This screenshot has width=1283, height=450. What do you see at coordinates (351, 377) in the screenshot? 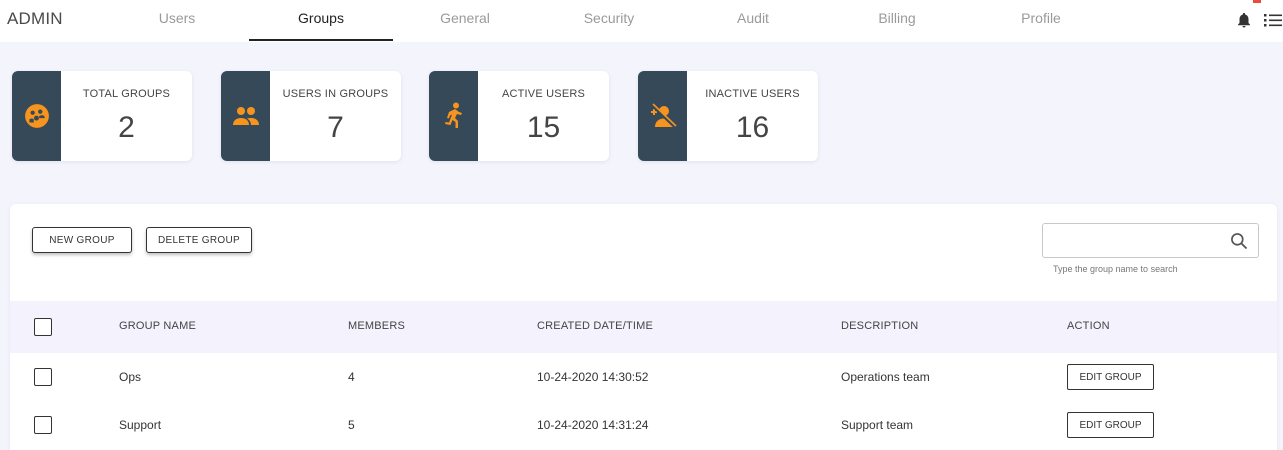
I see `members-cell: 4` at bounding box center [351, 377].